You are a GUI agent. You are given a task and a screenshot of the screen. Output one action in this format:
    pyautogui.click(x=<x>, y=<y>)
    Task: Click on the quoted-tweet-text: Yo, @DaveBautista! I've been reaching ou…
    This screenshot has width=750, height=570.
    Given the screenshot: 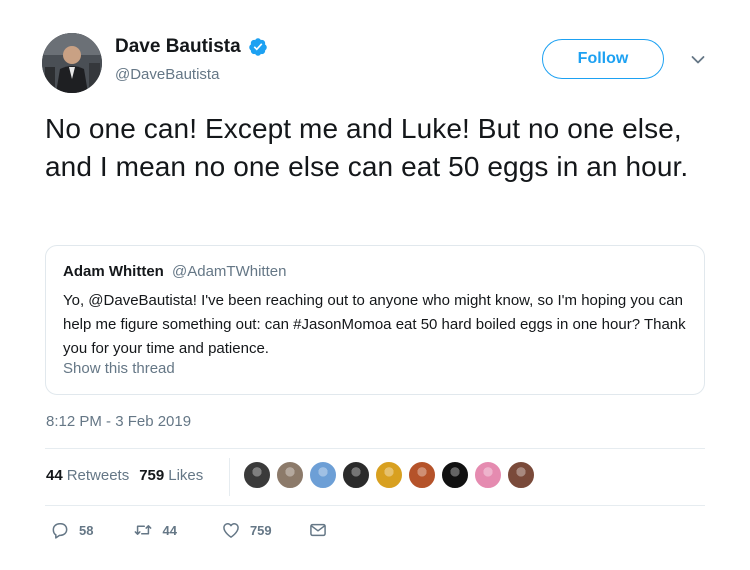 What is the action you would take?
    pyautogui.click(x=374, y=324)
    